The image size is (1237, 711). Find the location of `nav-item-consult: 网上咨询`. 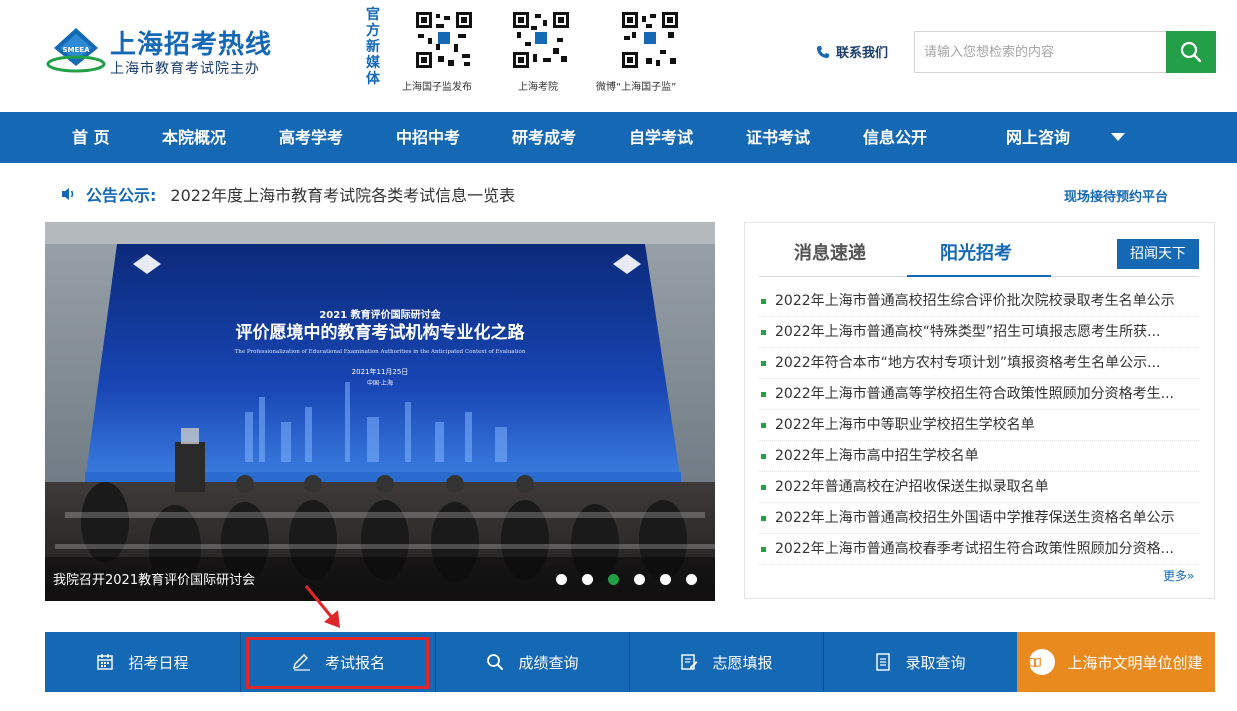

nav-item-consult: 网上咨询 is located at coordinates (1038, 137).